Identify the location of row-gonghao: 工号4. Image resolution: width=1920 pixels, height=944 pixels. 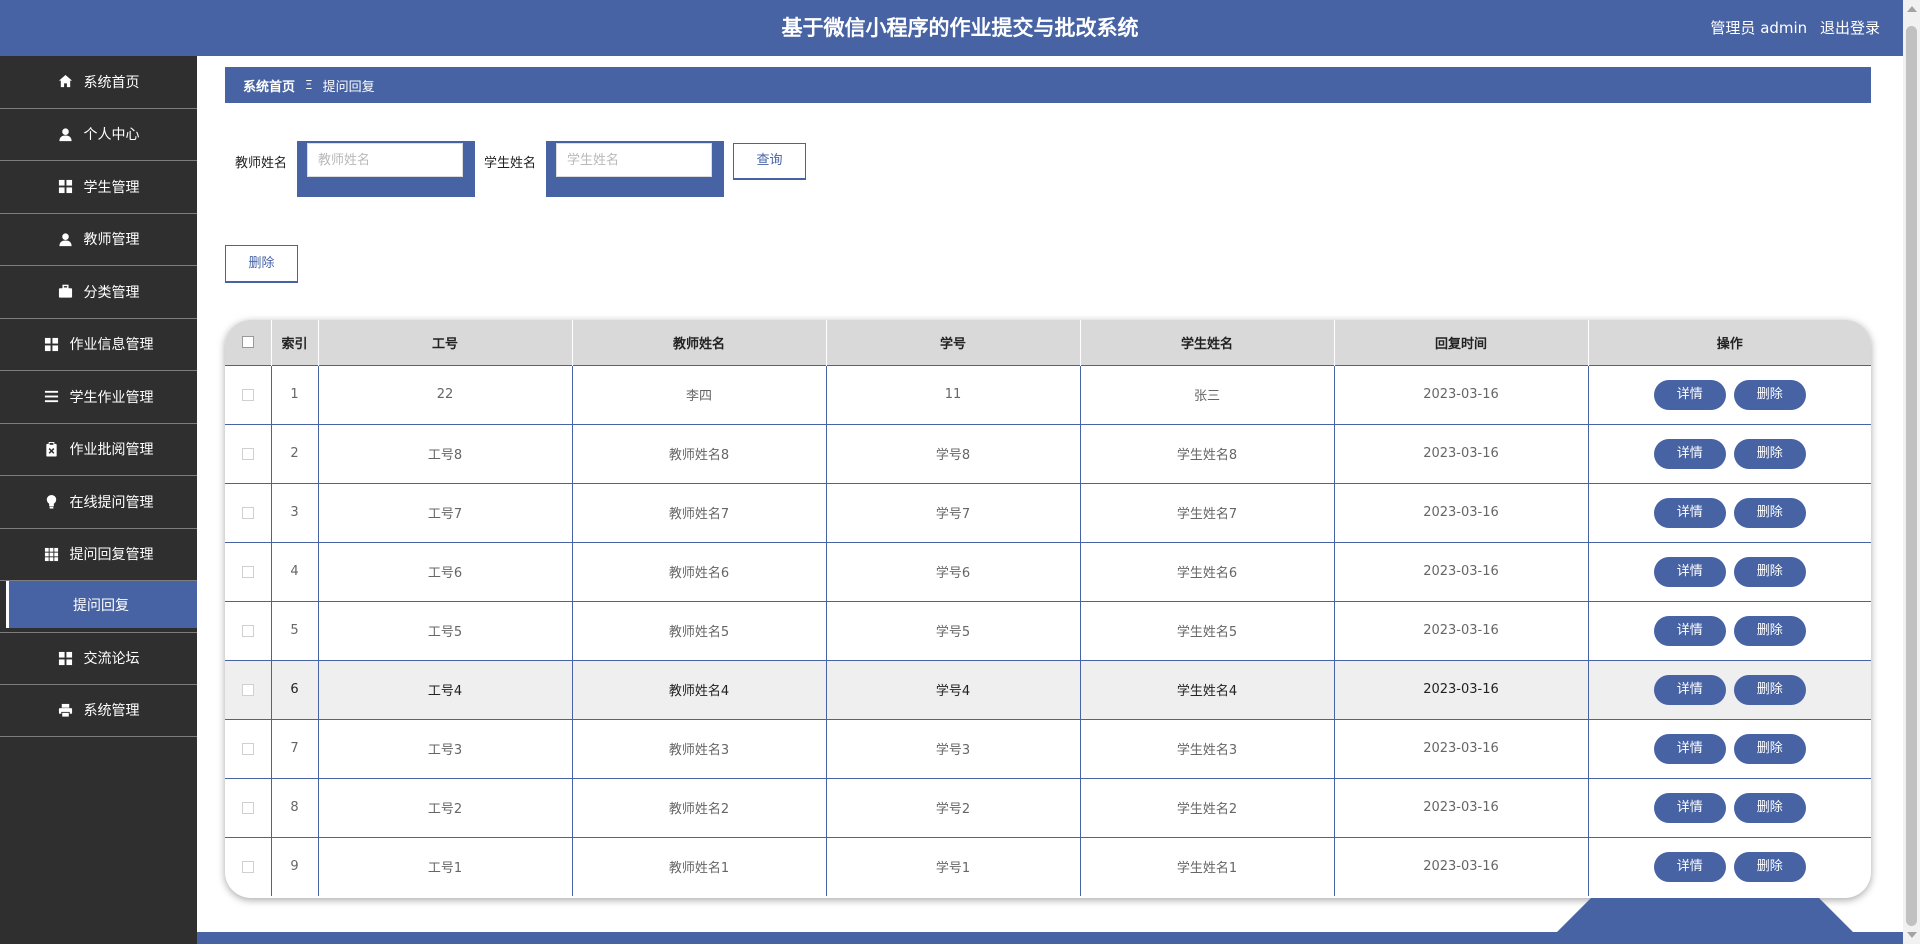
(445, 689).